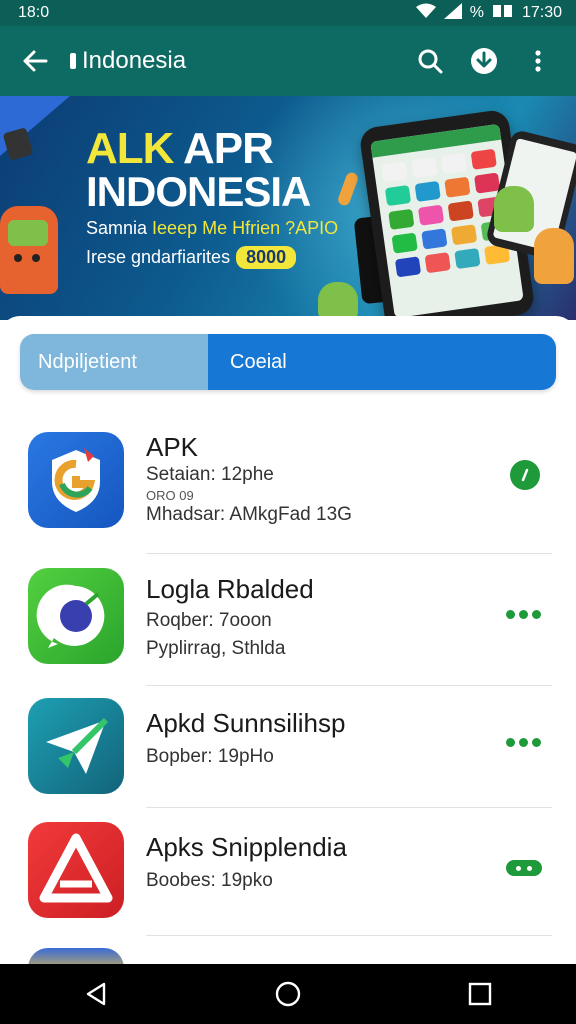 The width and height of the screenshot is (576, 1024). What do you see at coordinates (246, 723) in the screenshot?
I see `app-name: Apkd Sunnsilihsp` at bounding box center [246, 723].